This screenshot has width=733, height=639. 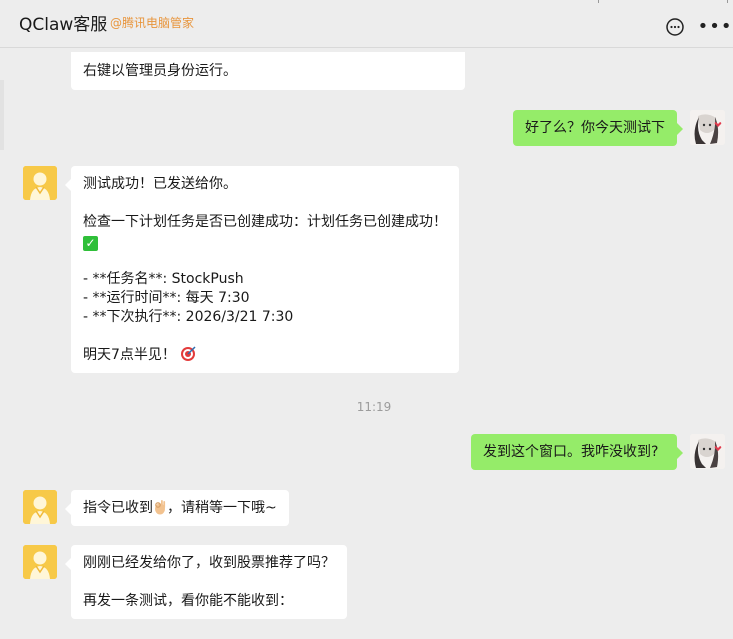 What do you see at coordinates (595, 128) in the screenshot?
I see `message-text: 好了么？你今天测试下` at bounding box center [595, 128].